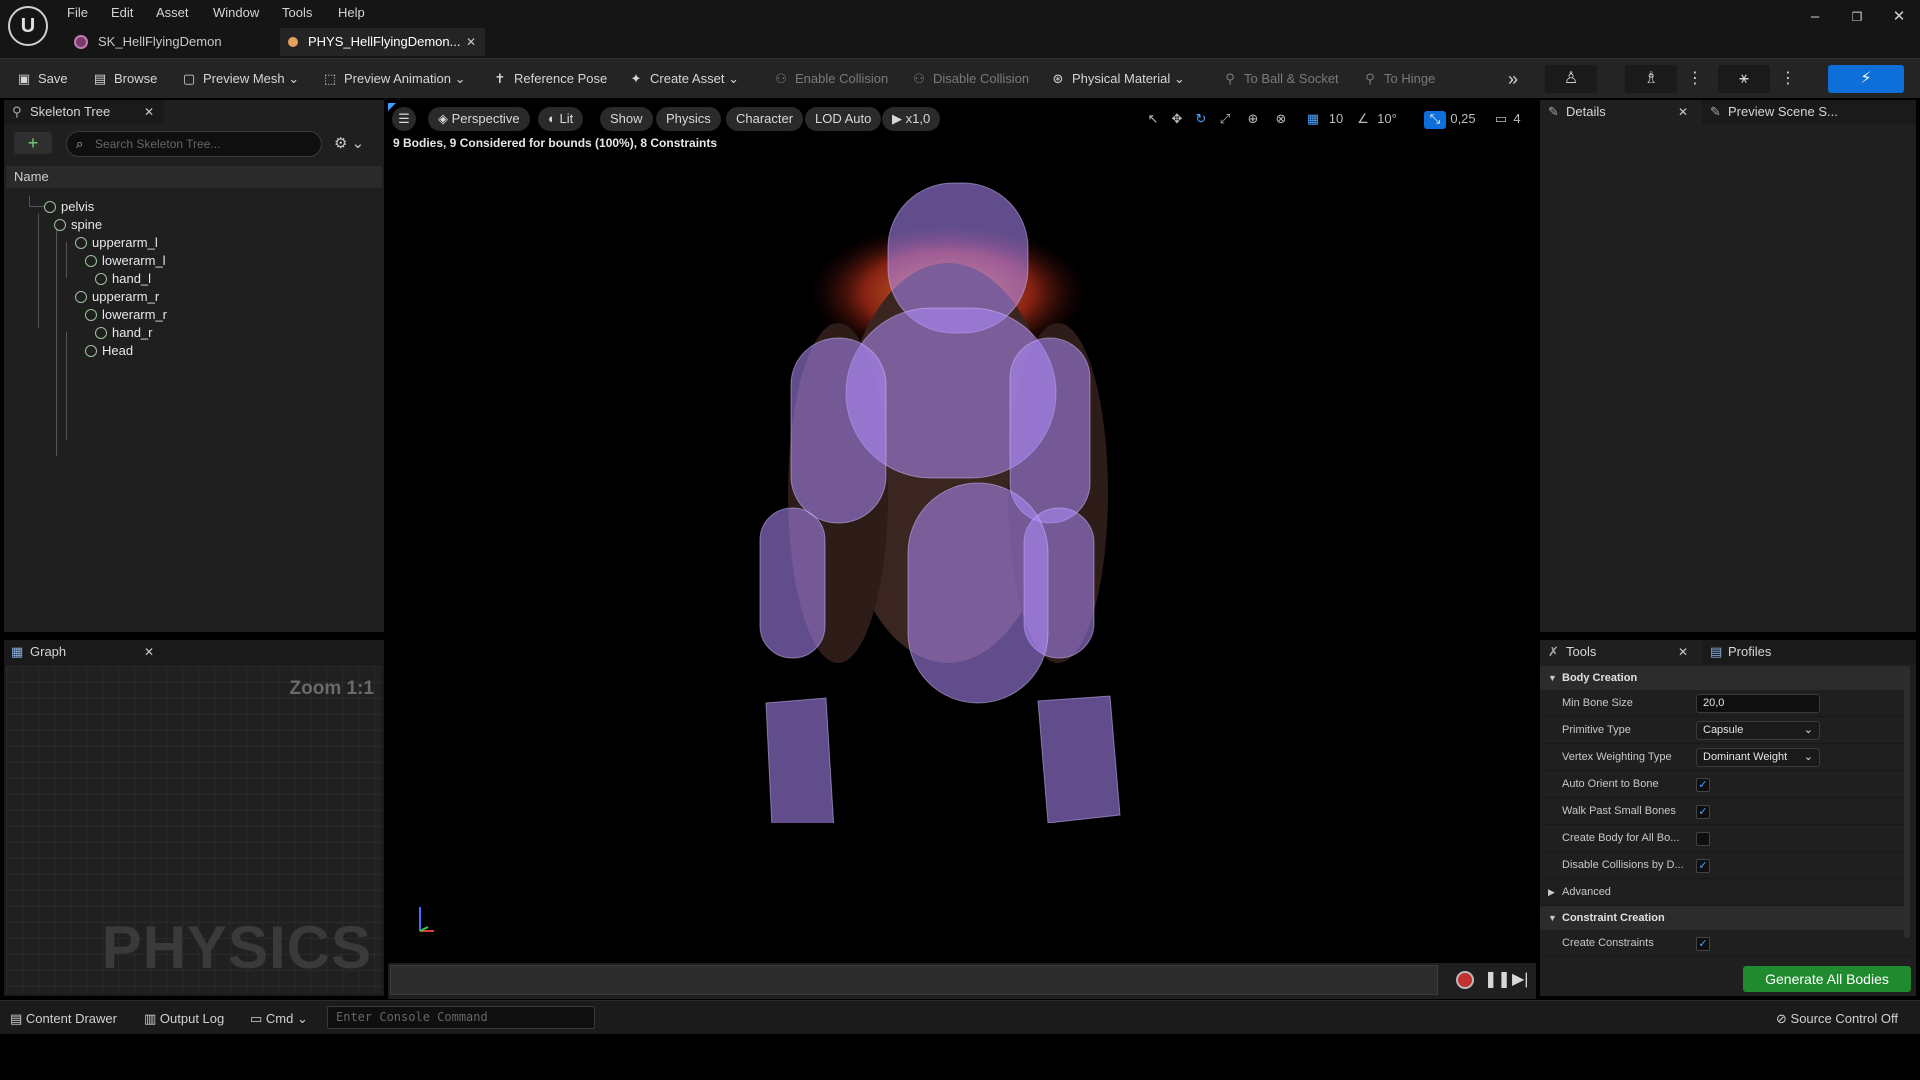  I want to click on auto-orient-checkbox: ✓, so click(1703, 785).